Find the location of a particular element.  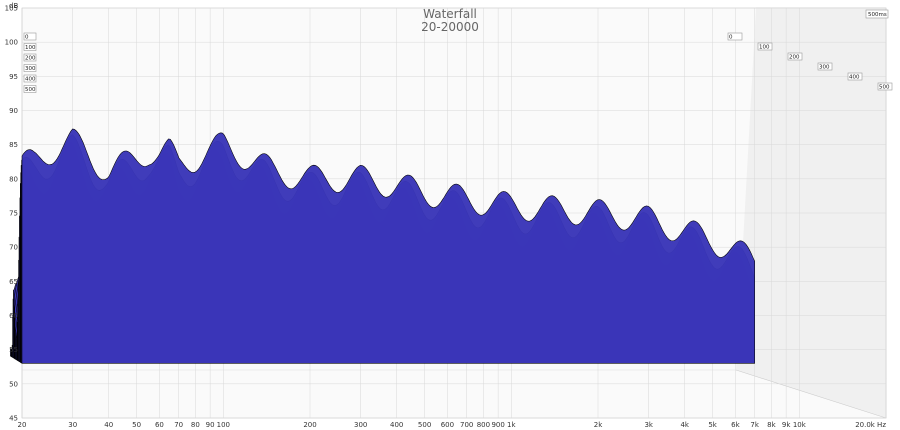

time-tick-left: 300 is located at coordinates (30, 68).